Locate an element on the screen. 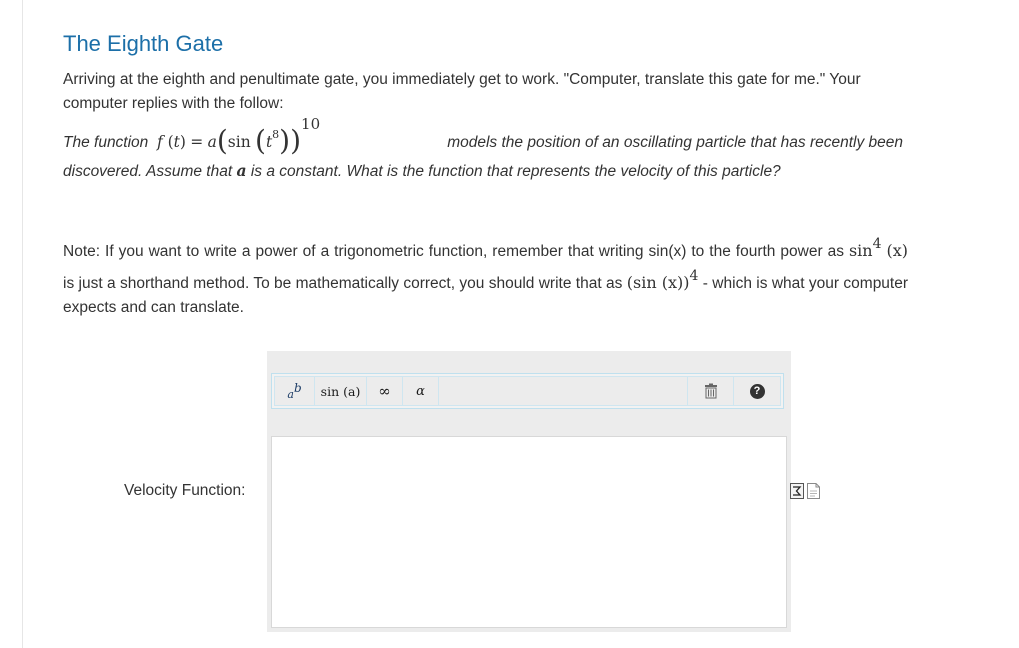 Image resolution: width=1019 pixels, height=648 pixels. outer-open-paren: ( is located at coordinates (222, 140).